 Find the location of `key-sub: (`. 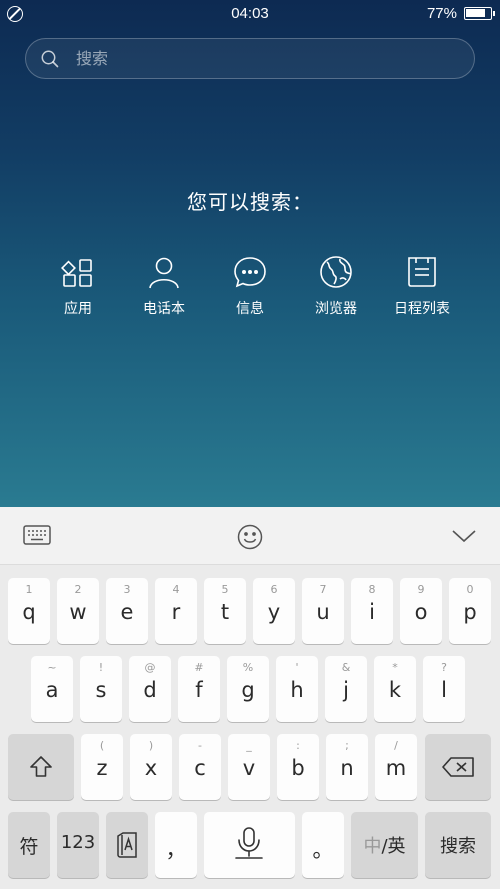

key-sub: ( is located at coordinates (102, 745).